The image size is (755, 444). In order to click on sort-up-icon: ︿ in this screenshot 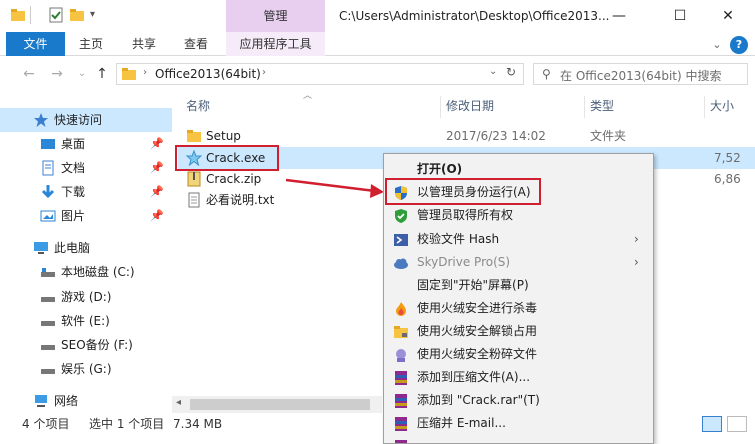, I will do `click(308, 96)`.